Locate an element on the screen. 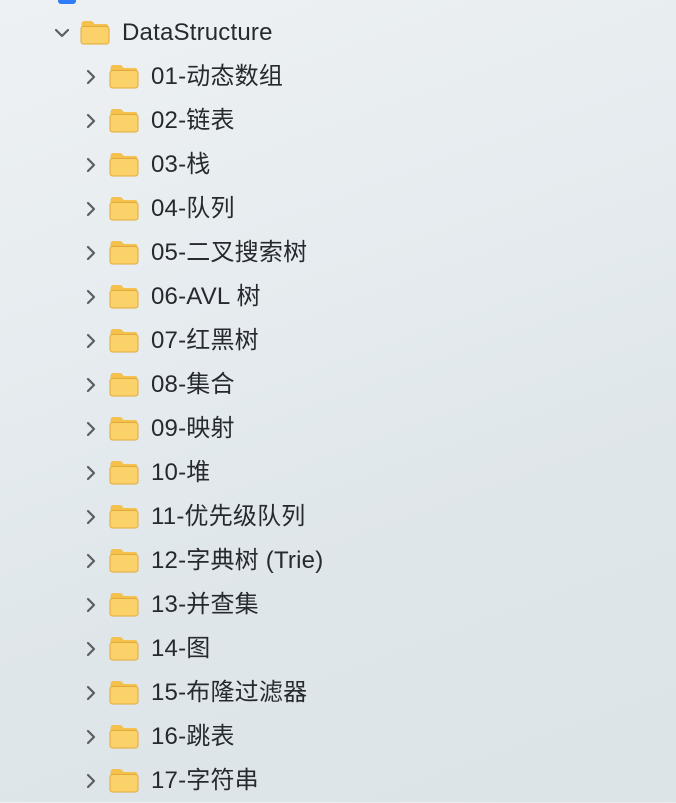 The image size is (676, 803). tree-item-label: 09-映射 is located at coordinates (193, 428).